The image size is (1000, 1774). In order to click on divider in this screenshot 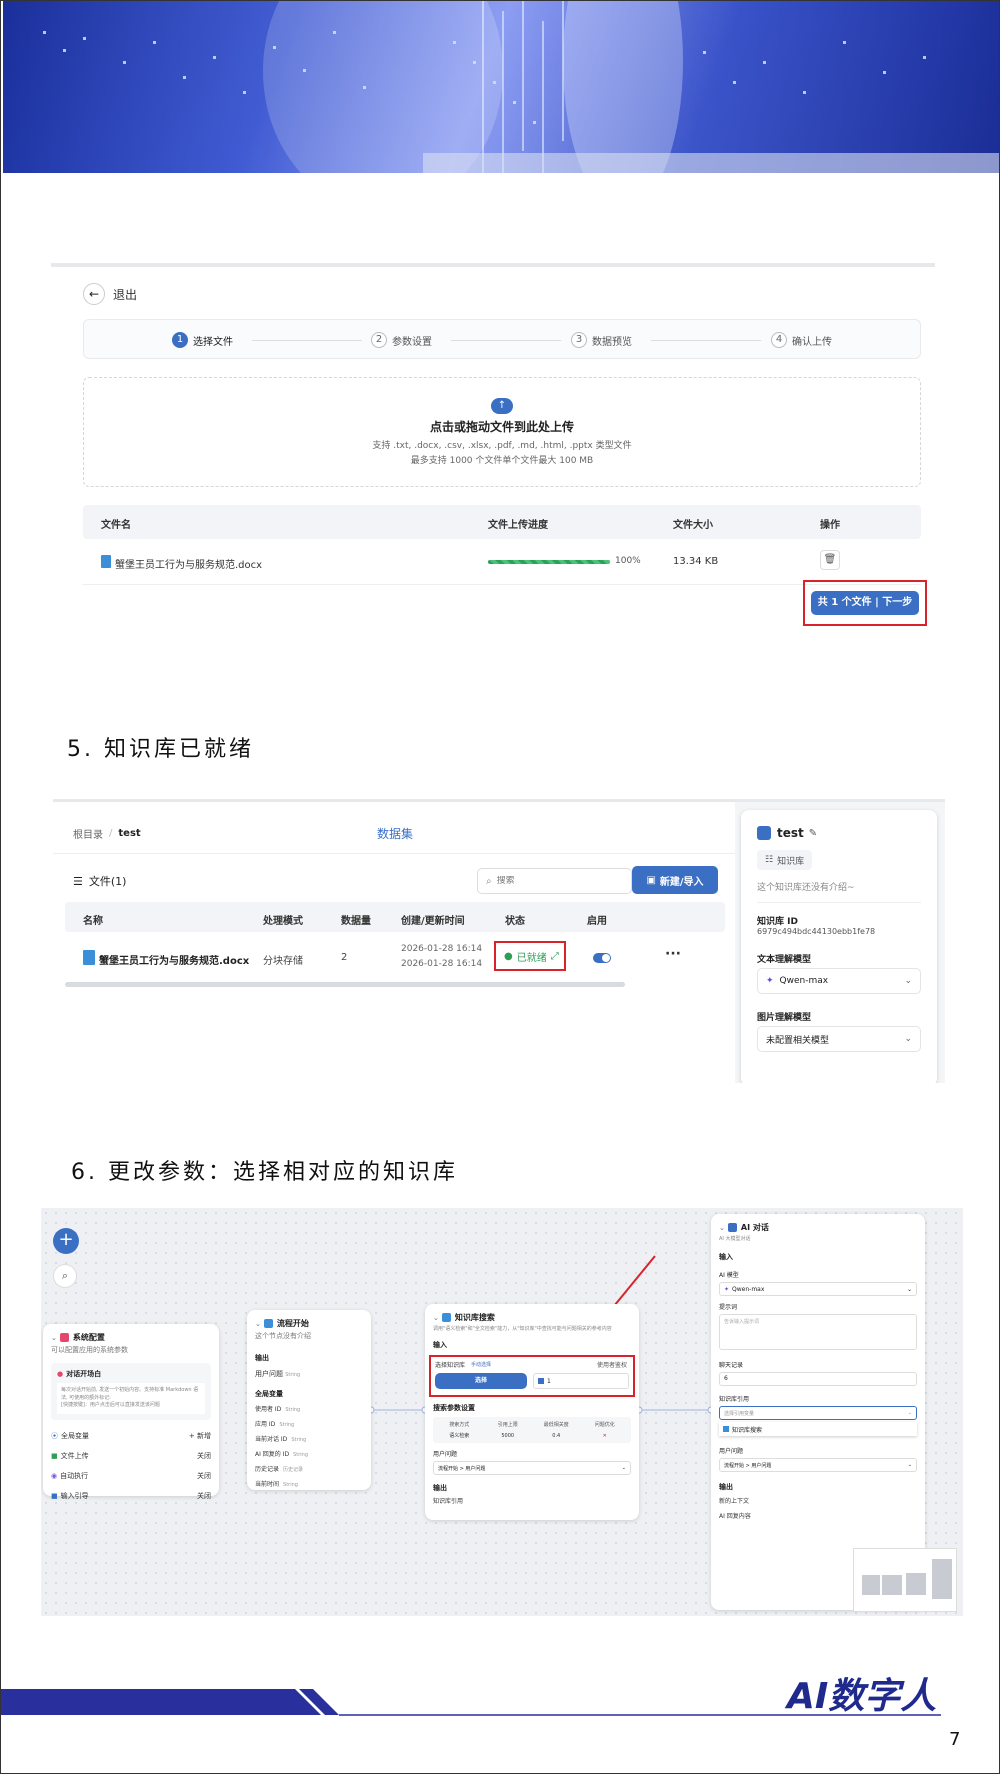, I will do `click(839, 902)`.